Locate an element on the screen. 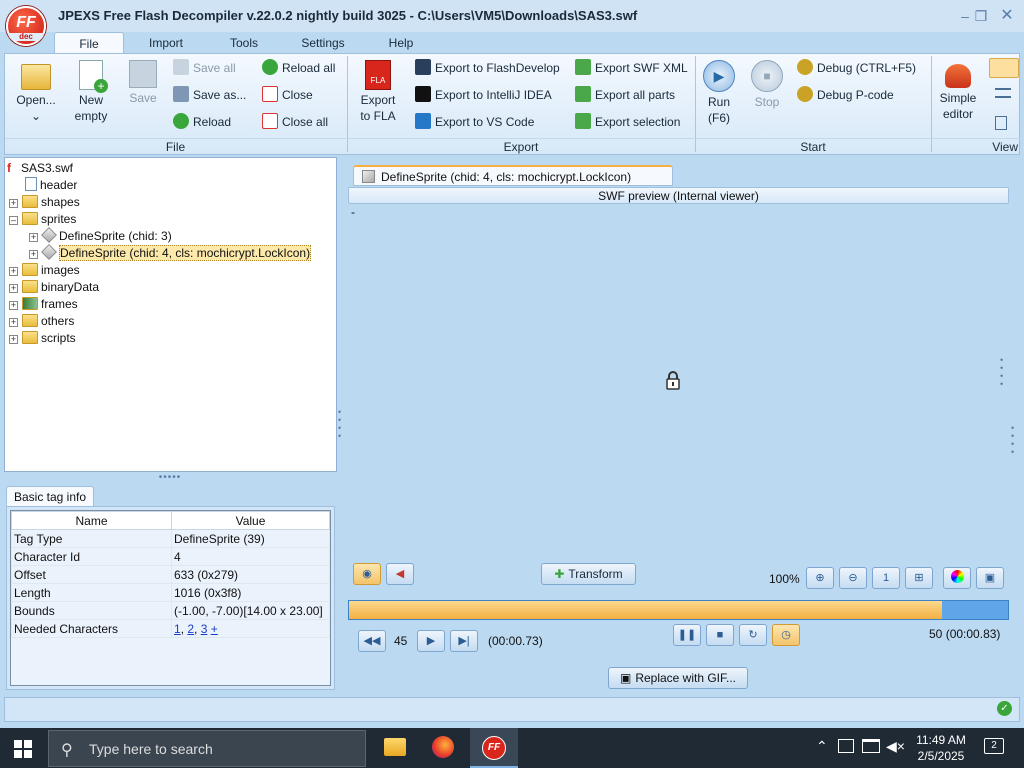 Image resolution: width=1024 pixels, height=768 pixels. tree-item-frames: + frames is located at coordinates (43, 304).